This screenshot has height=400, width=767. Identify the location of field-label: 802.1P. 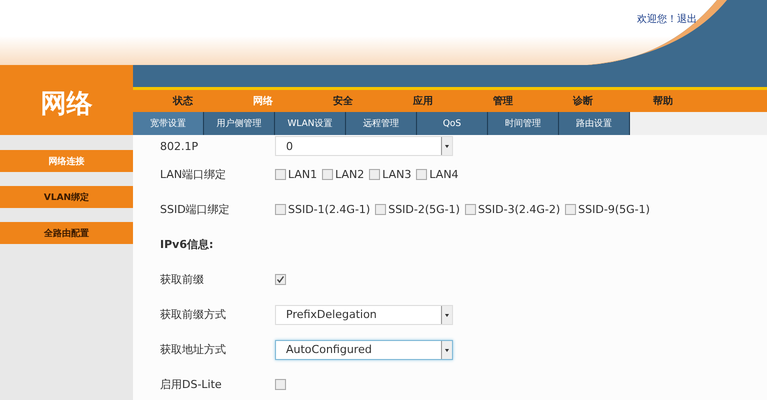
(180, 146).